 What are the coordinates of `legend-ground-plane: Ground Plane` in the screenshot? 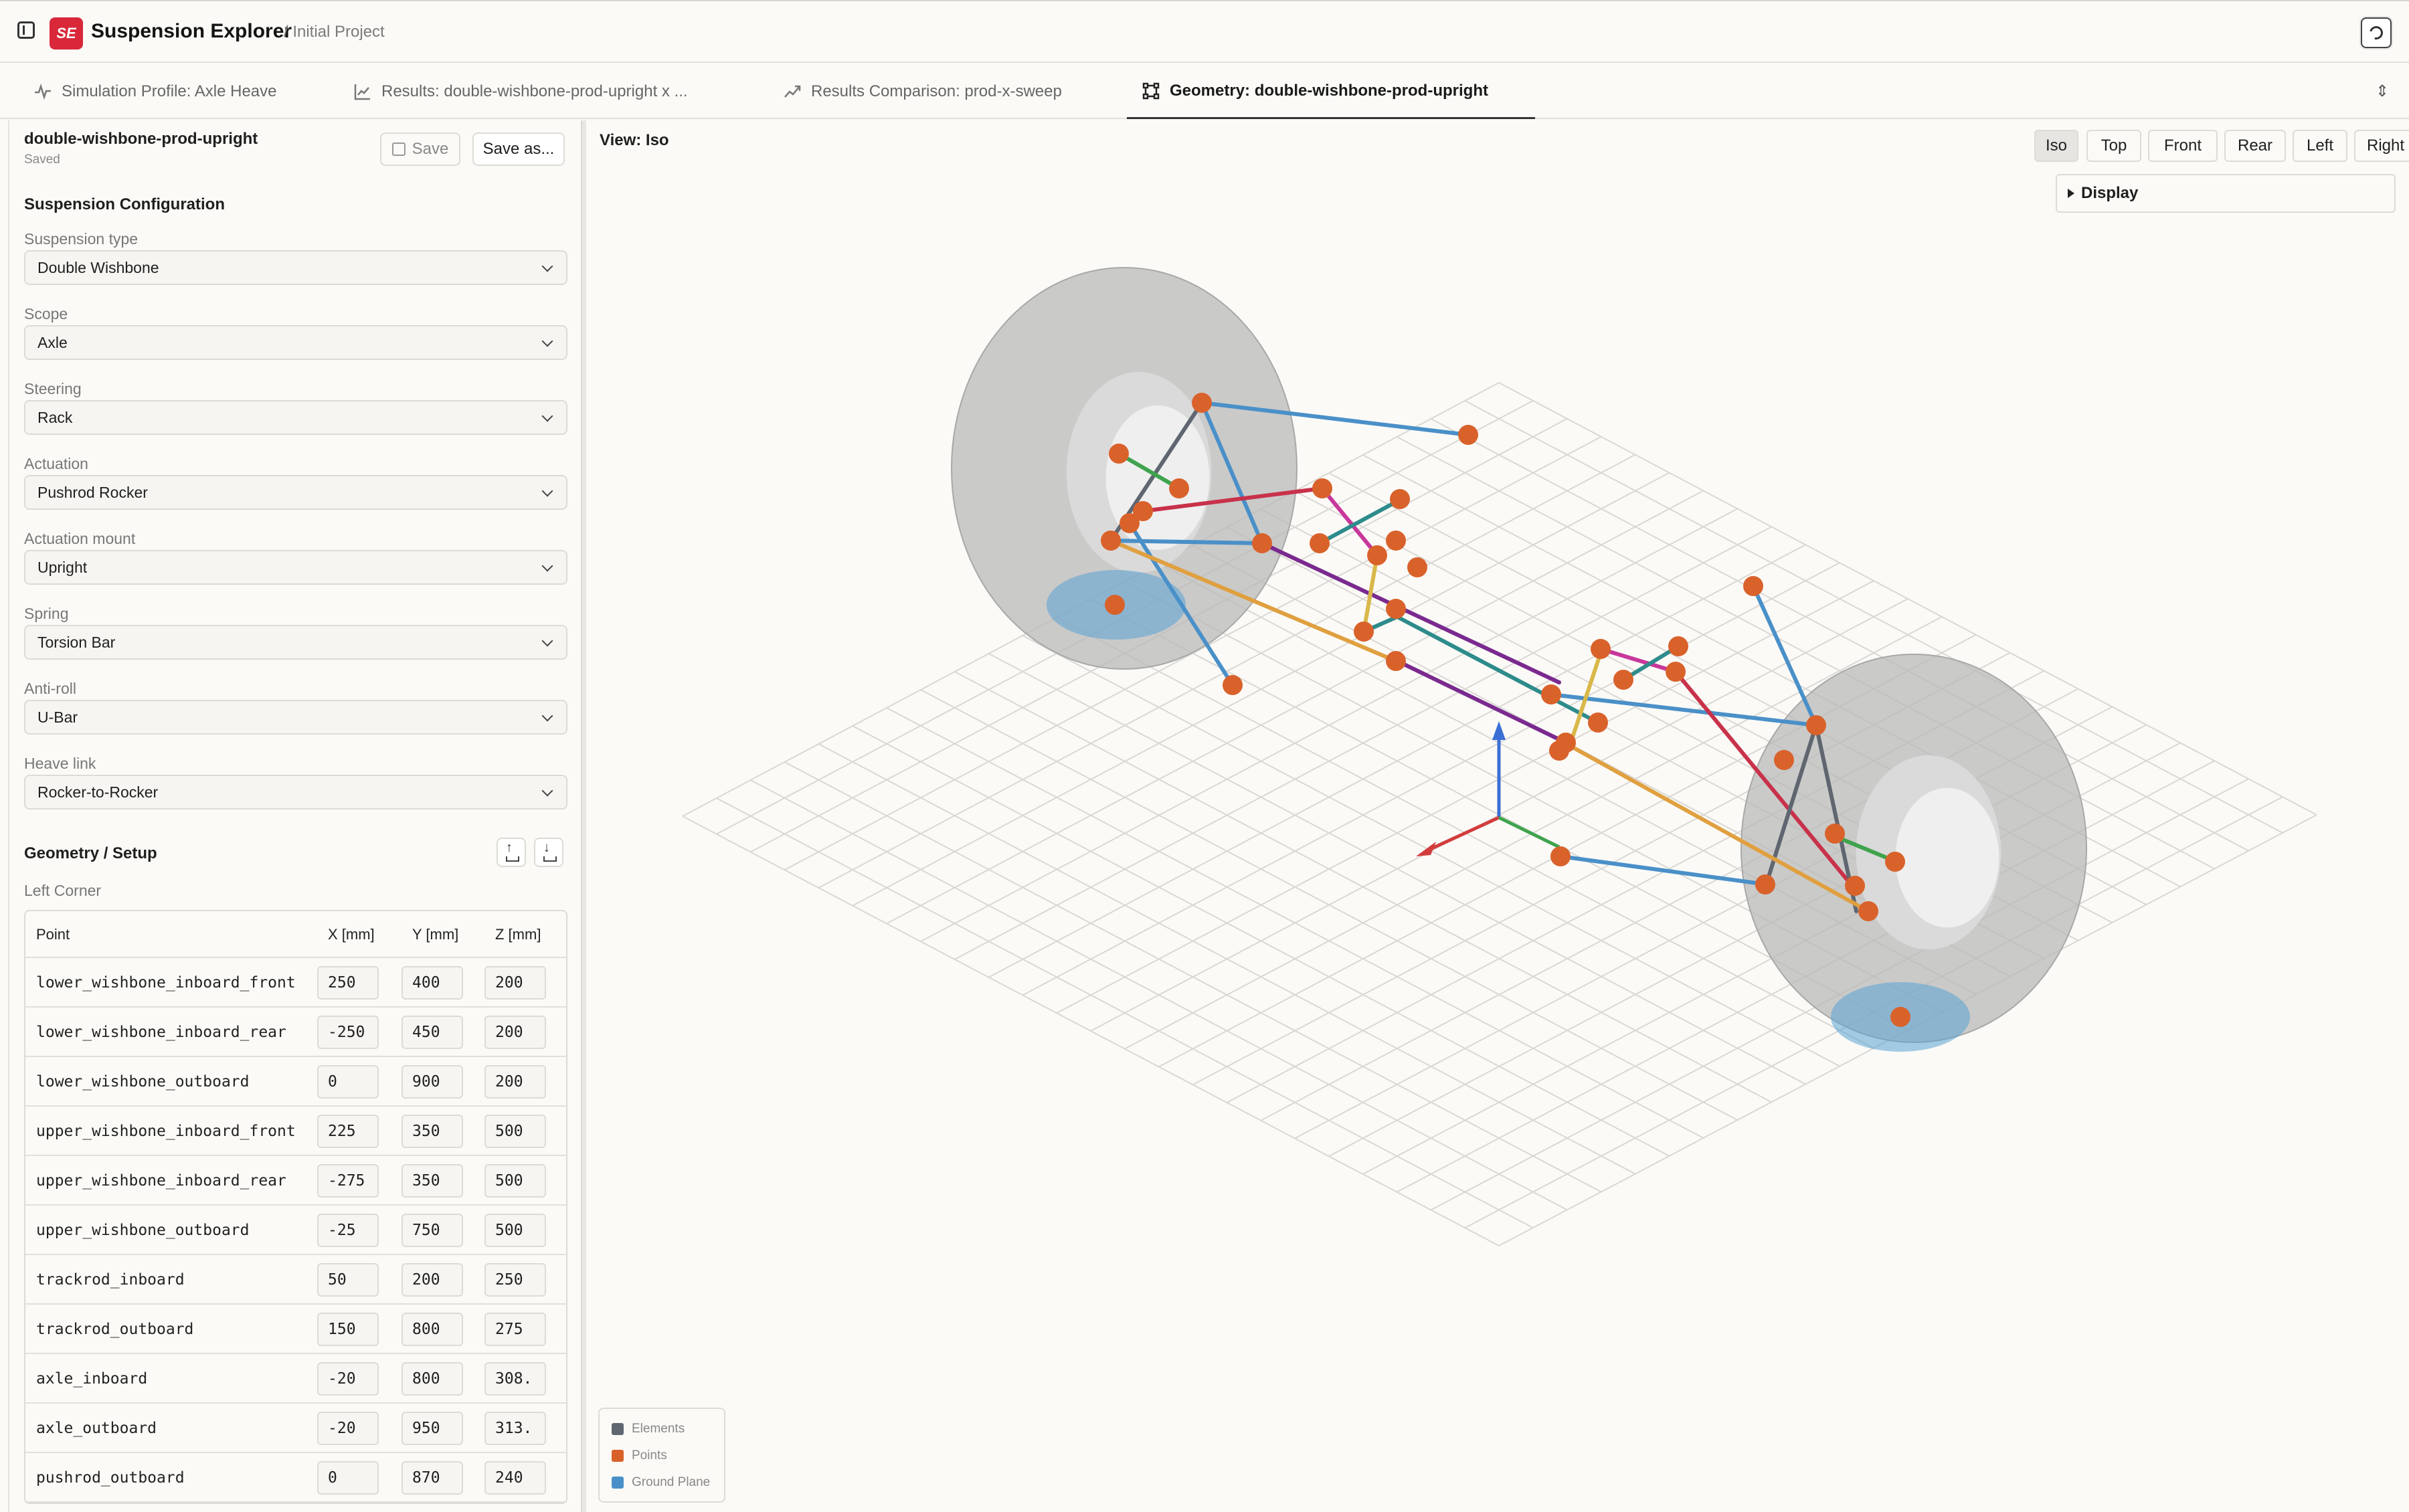 It's located at (661, 1482).